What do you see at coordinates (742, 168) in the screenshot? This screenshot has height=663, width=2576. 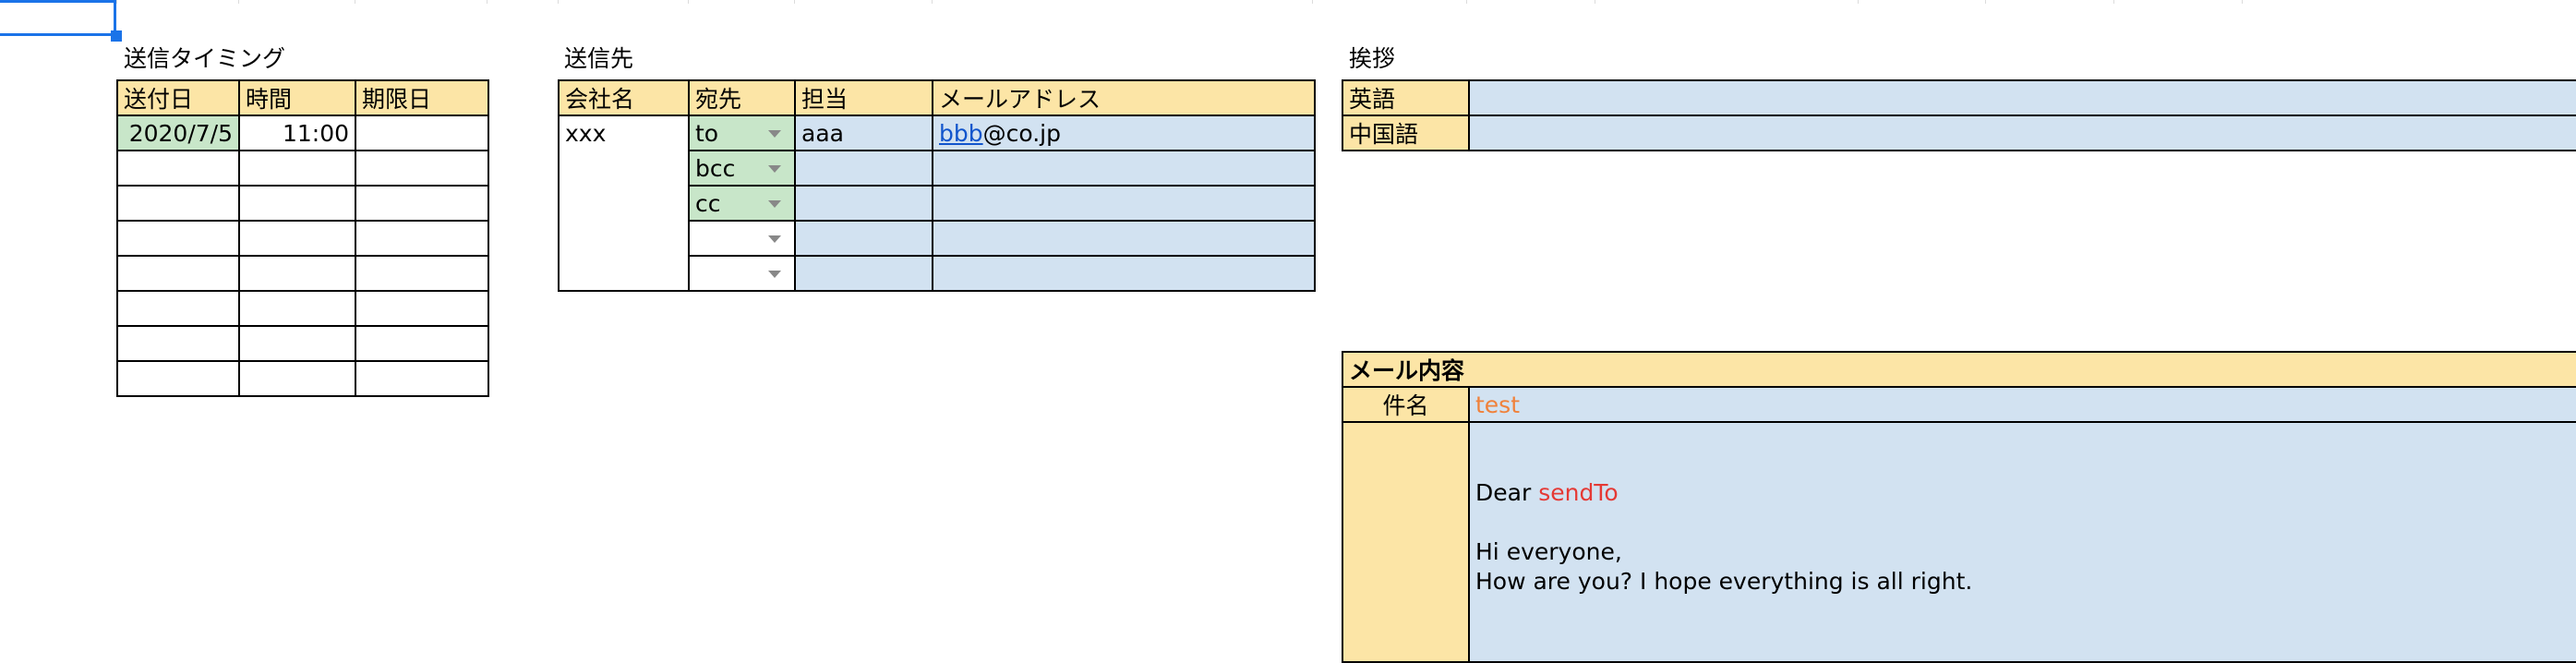 I see `recipient-type-dropdown: bcc` at bounding box center [742, 168].